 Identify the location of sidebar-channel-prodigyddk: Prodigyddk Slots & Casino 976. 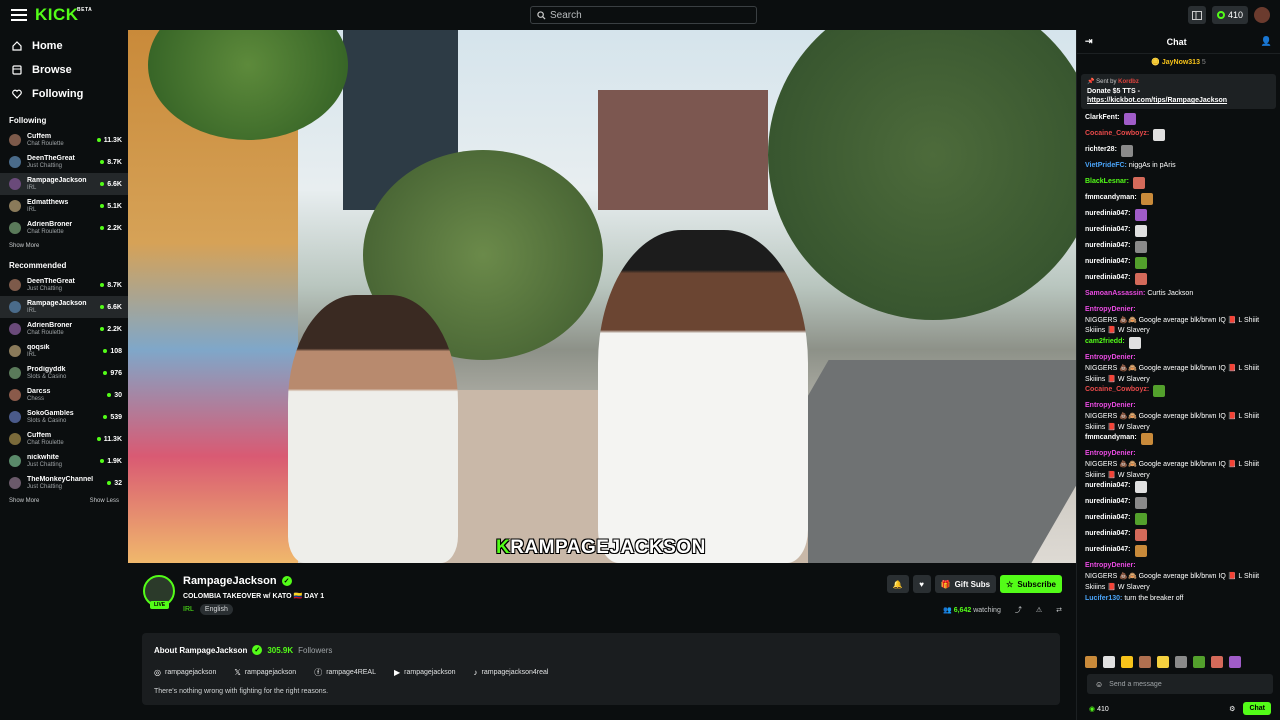
(64, 373).